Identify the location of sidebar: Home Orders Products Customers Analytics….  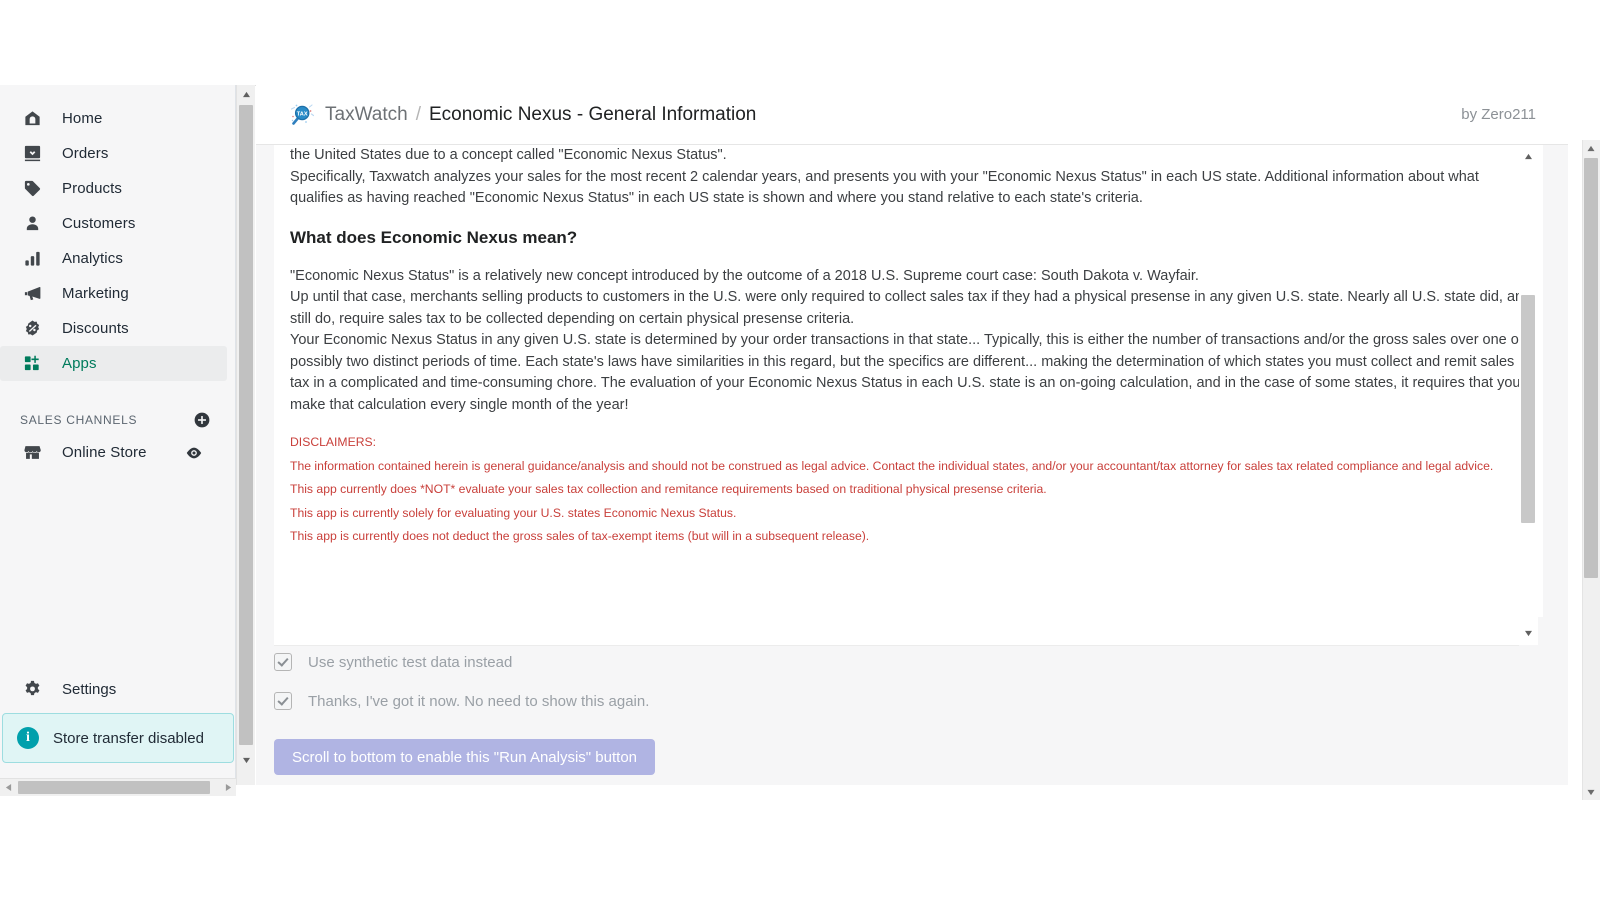
(118, 435).